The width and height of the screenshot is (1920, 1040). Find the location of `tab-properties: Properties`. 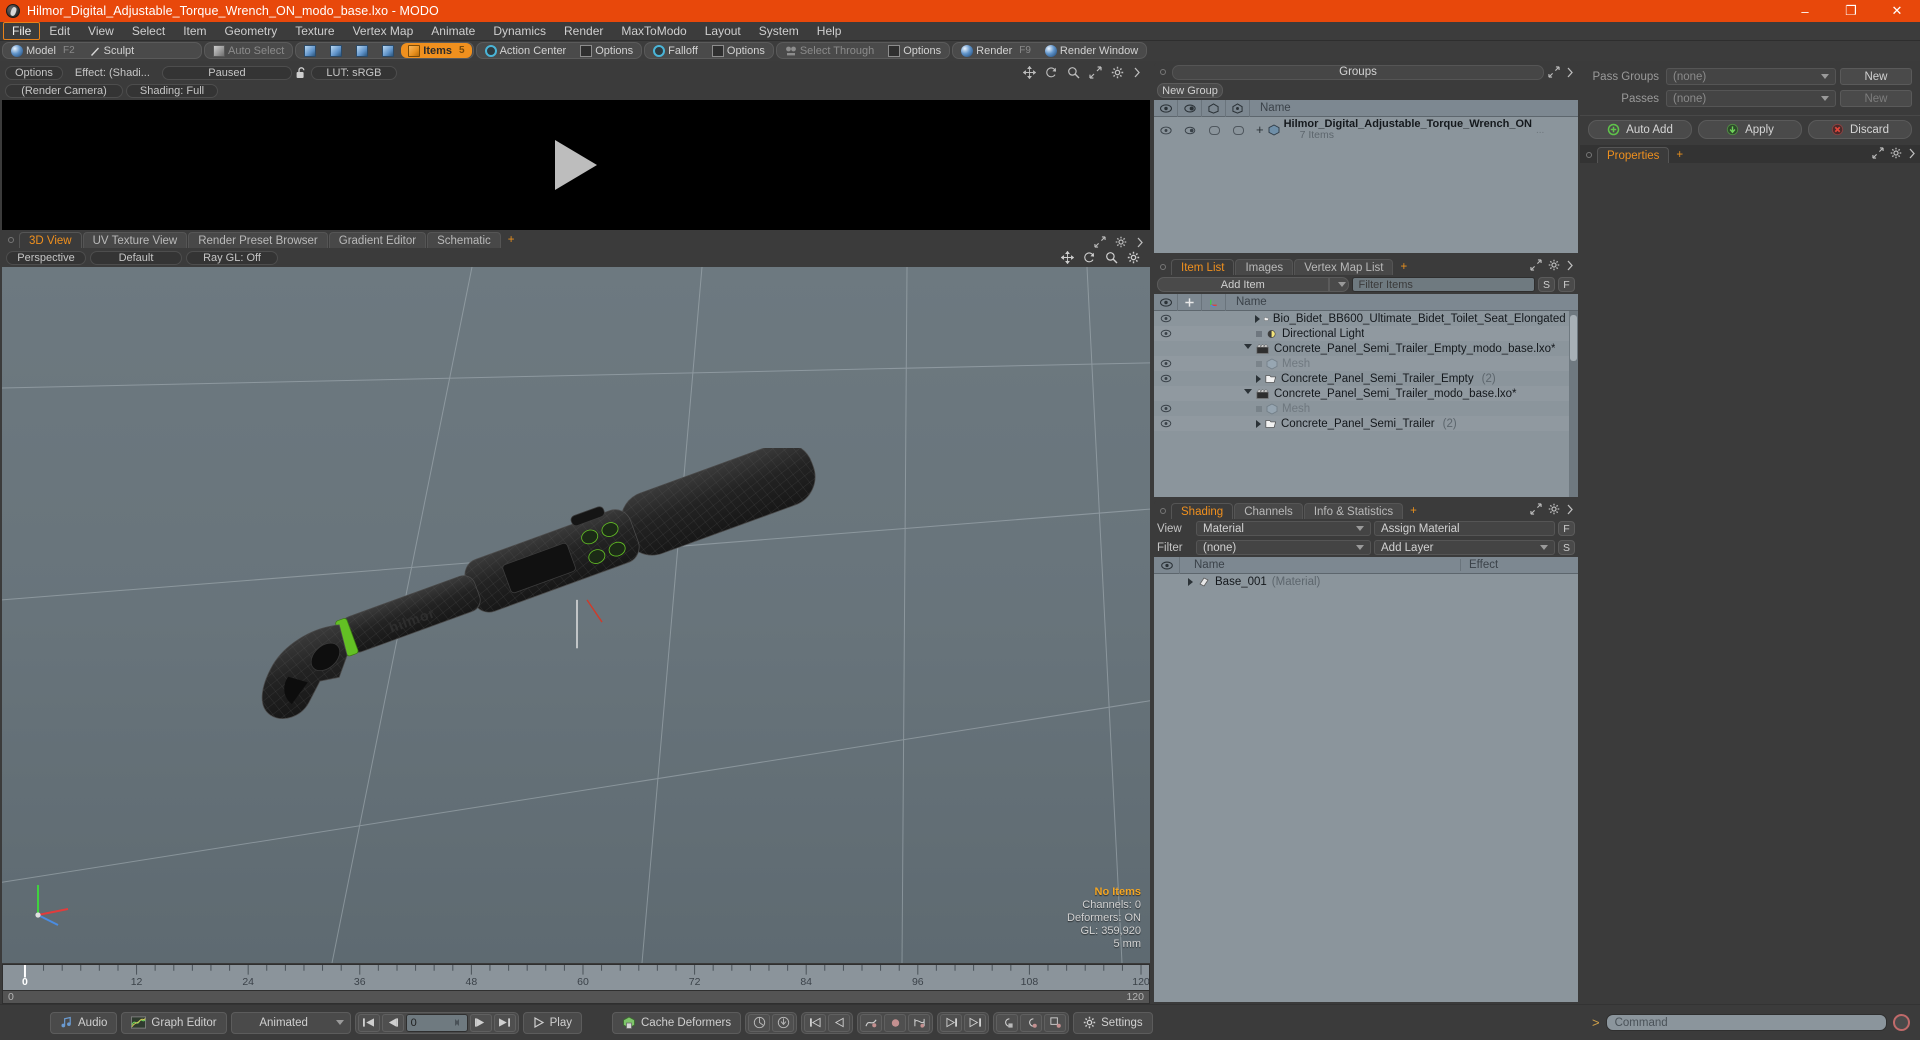

tab-properties: Properties is located at coordinates (1633, 155).